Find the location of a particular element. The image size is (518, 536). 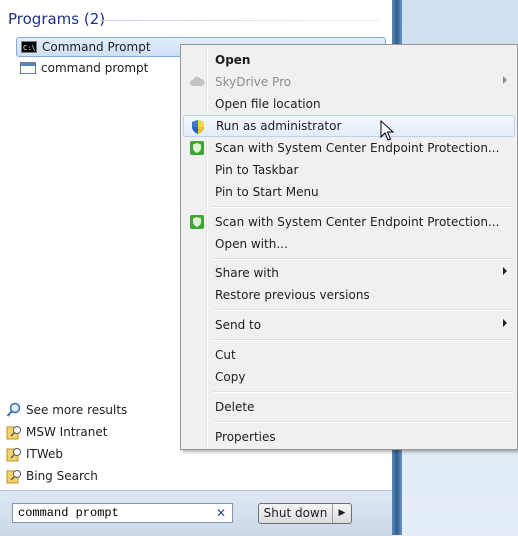

uac-shield-icon is located at coordinates (198, 127).